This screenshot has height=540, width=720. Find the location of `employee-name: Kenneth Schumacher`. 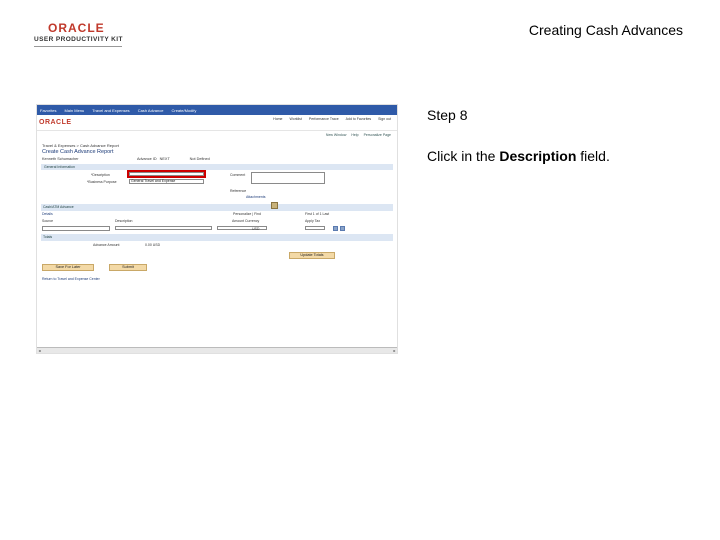

employee-name: Kenneth Schumacher is located at coordinates (60, 159).